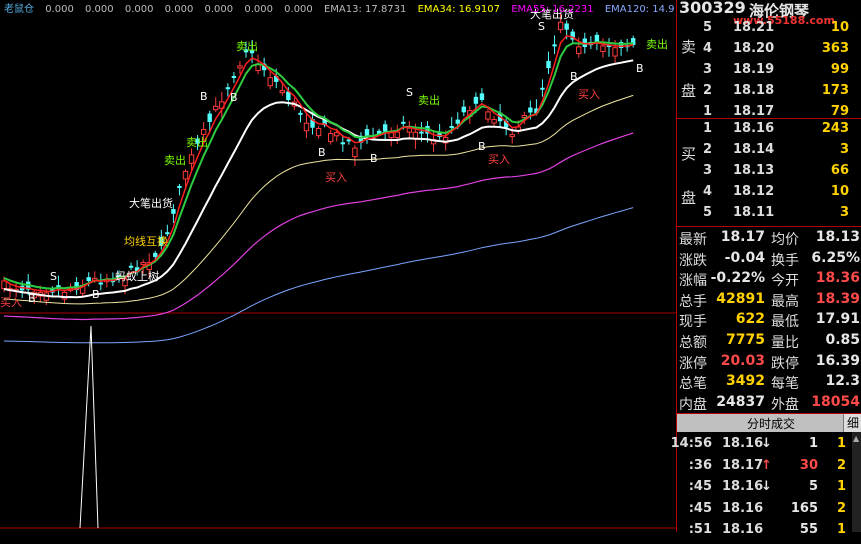 This screenshot has width=861, height=544. I want to click on ask-price: 18.19, so click(754, 69).